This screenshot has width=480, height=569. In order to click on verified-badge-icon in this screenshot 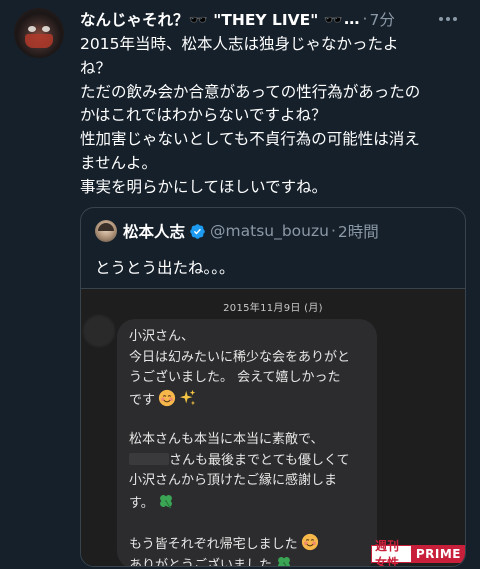, I will do `click(197, 231)`.